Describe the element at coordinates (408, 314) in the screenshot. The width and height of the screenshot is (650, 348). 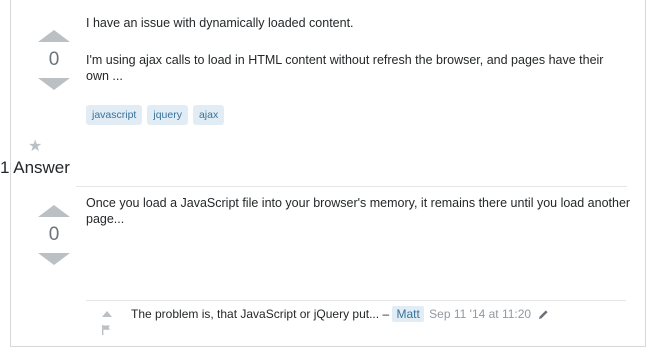
I see `comment-user-link: Matt` at that location.